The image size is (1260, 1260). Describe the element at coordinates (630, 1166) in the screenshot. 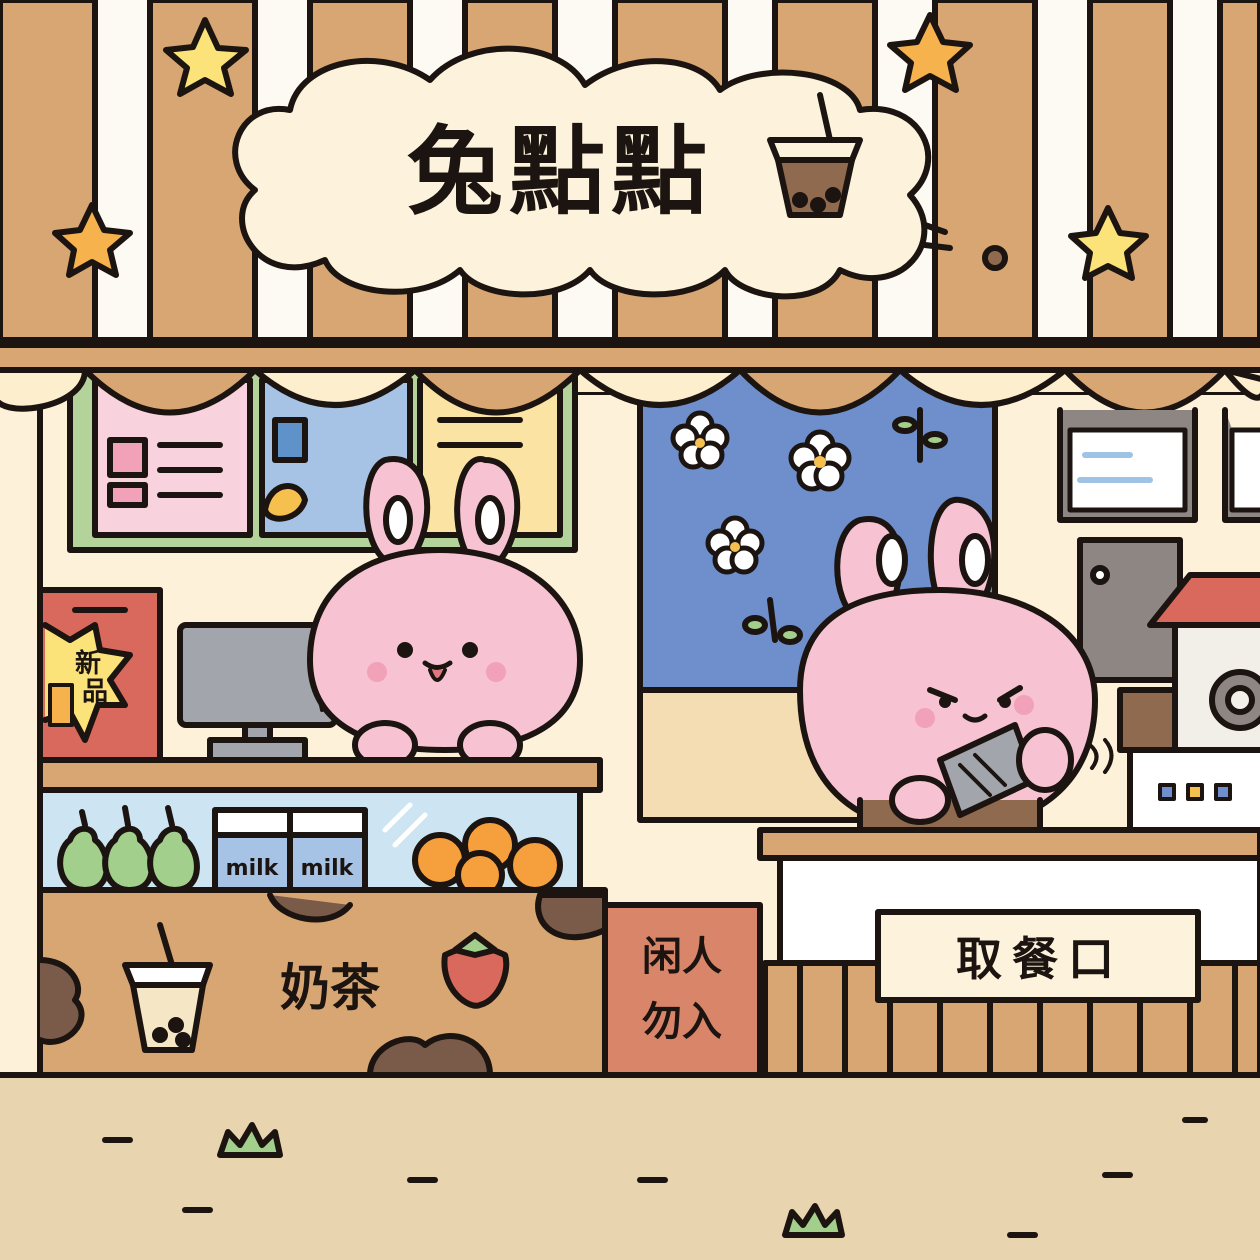

I see `ground` at that location.